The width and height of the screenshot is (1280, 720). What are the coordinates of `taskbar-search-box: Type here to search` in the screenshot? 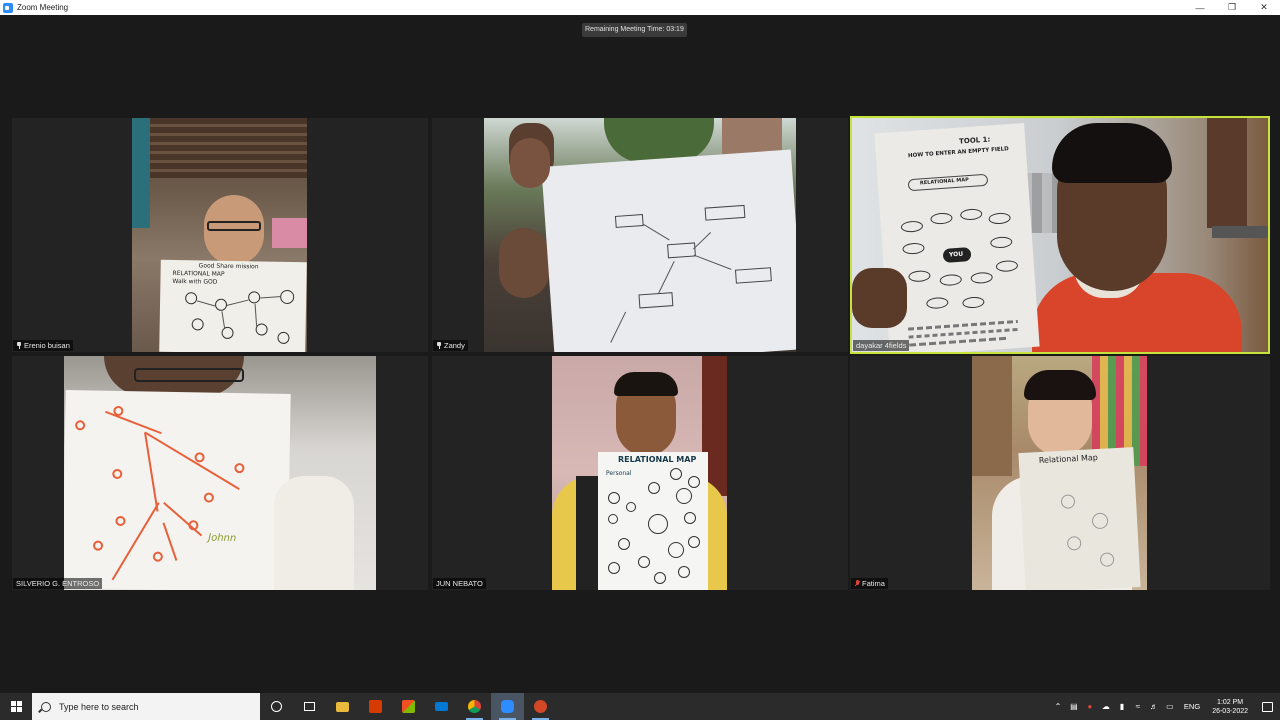 It's located at (146, 706).